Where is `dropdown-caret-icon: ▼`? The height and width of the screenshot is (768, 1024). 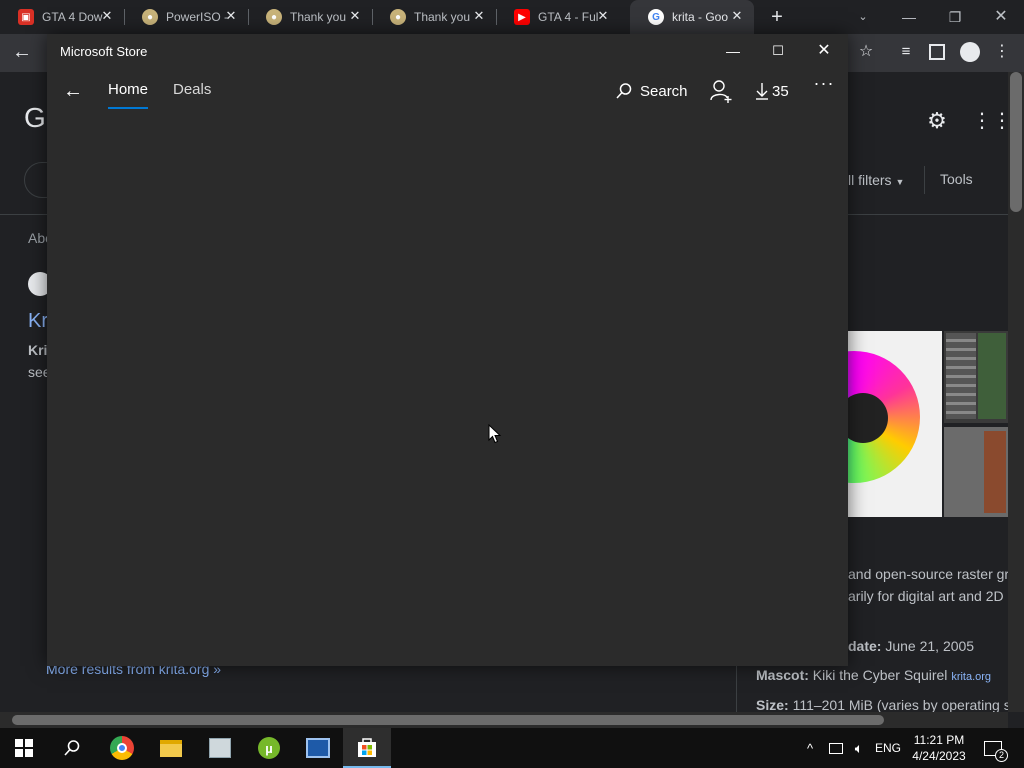 dropdown-caret-icon: ▼ is located at coordinates (900, 182).